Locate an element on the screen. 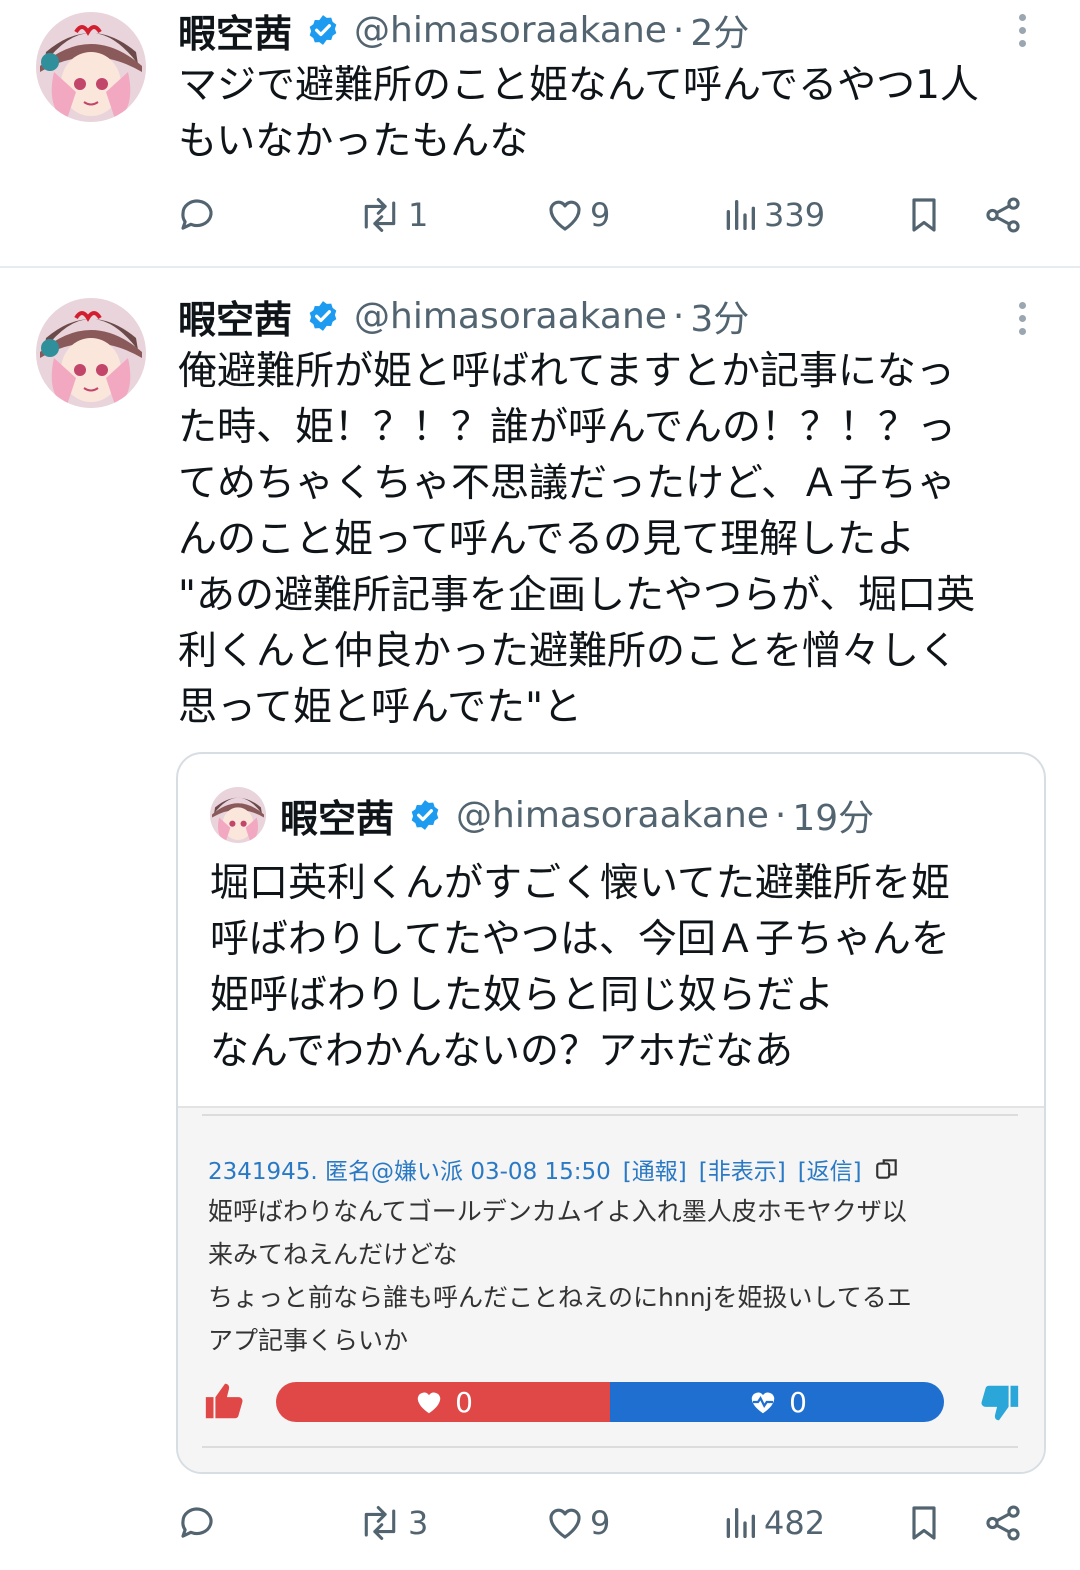 This screenshot has height=1570, width=1080. repost-button: 3 is located at coordinates (392, 1523).